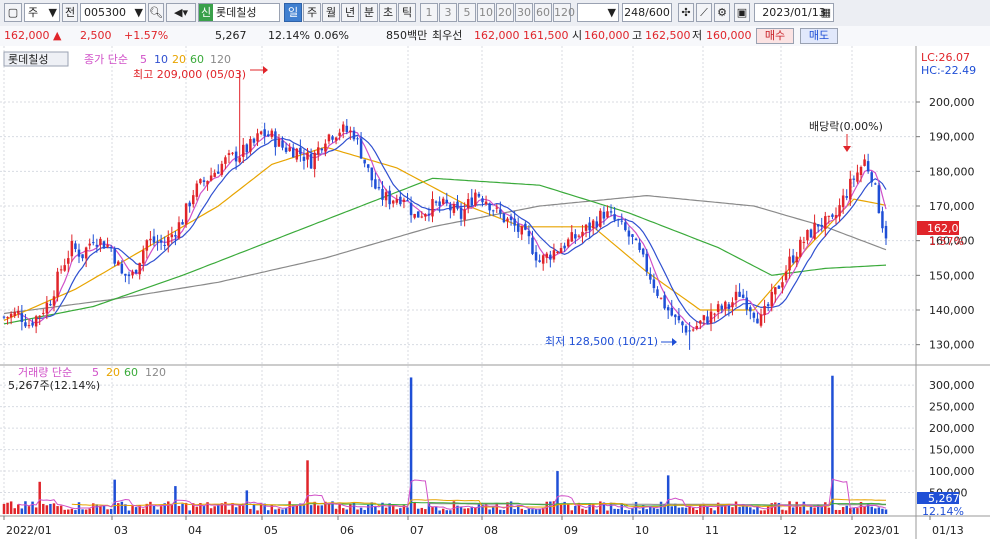 The image size is (990, 539). I want to click on layout-icon: ▢, so click(13, 12).